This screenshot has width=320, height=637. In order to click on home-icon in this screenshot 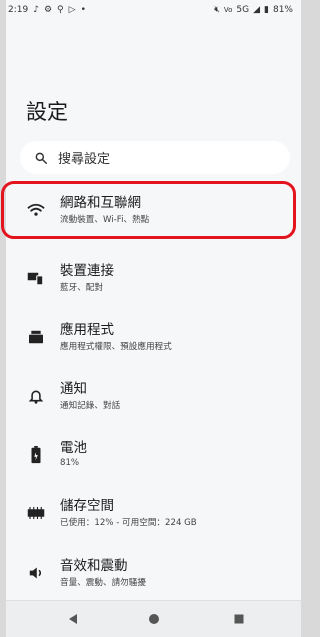, I will do `click(154, 619)`.